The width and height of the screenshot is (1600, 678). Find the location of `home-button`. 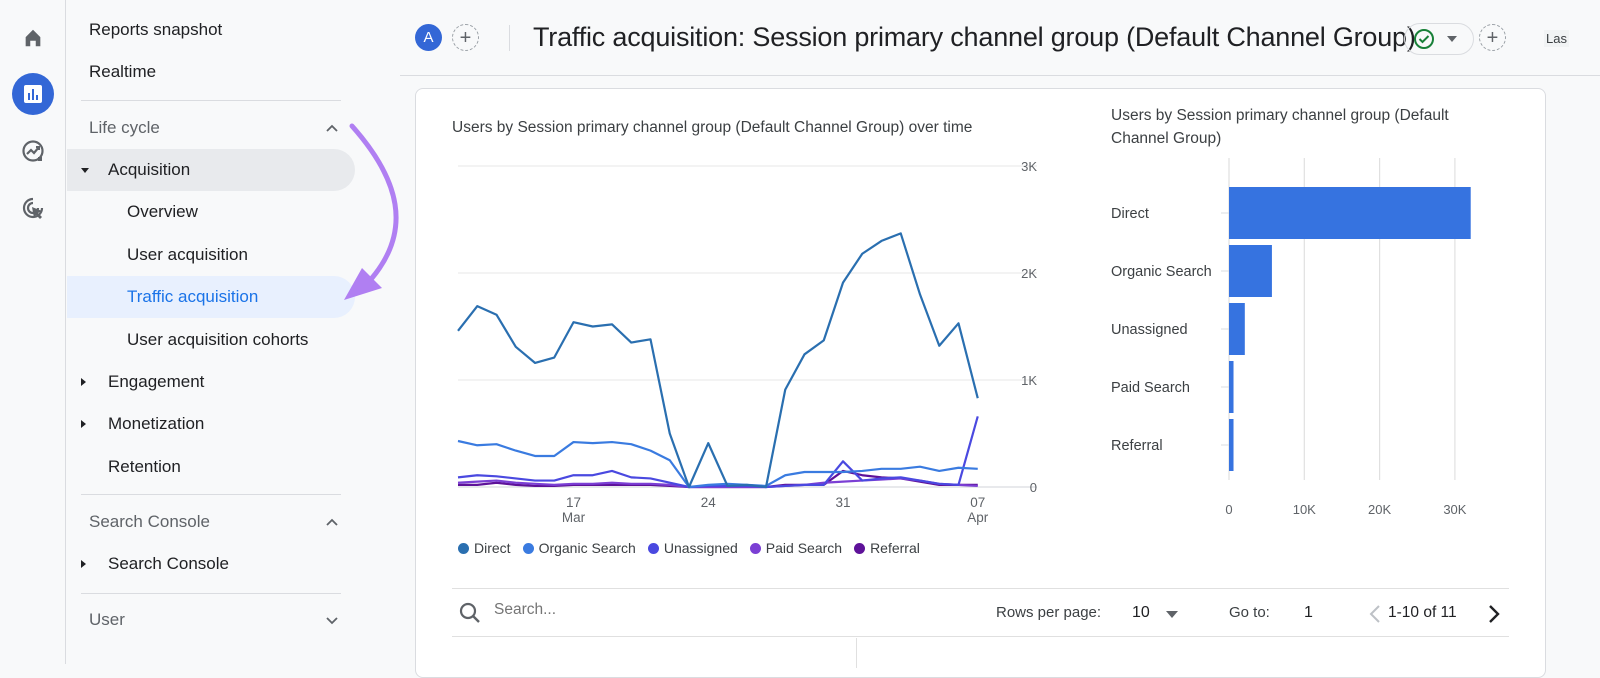

home-button is located at coordinates (33, 38).